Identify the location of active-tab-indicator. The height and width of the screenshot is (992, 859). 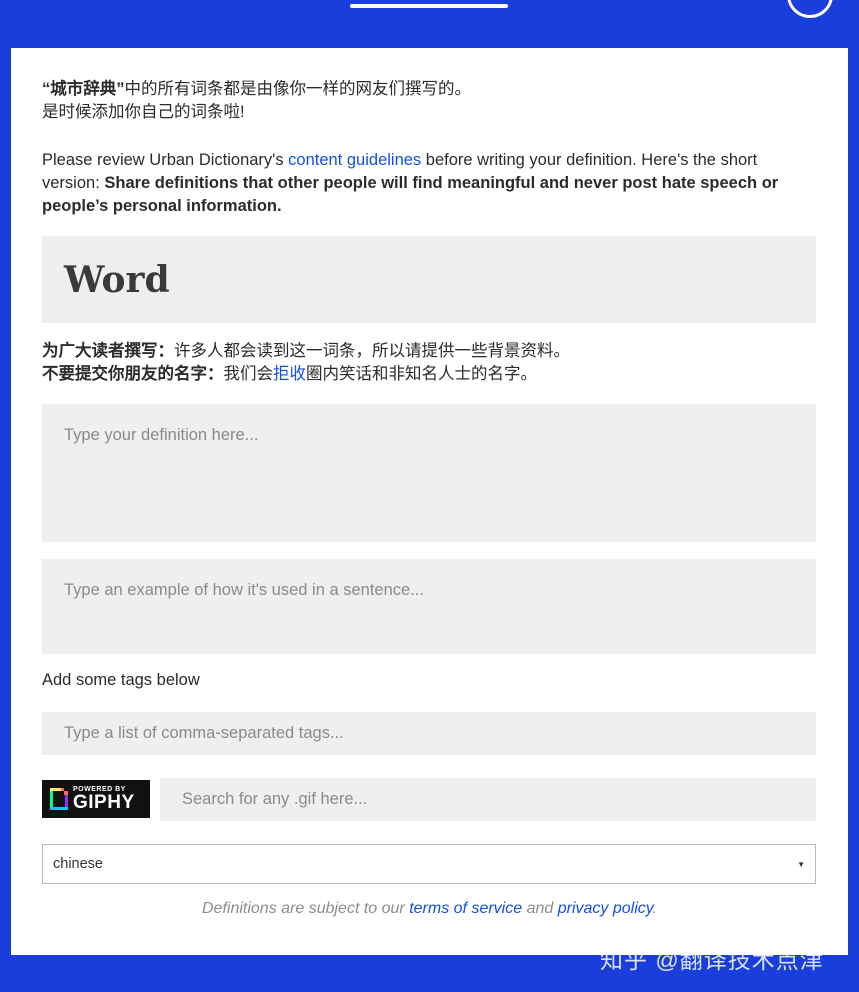
(429, 6).